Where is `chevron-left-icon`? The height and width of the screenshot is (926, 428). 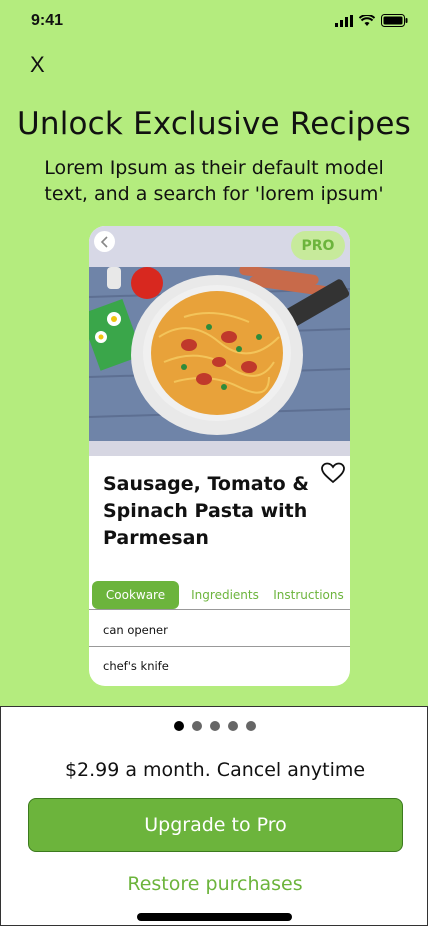 chevron-left-icon is located at coordinates (104, 241).